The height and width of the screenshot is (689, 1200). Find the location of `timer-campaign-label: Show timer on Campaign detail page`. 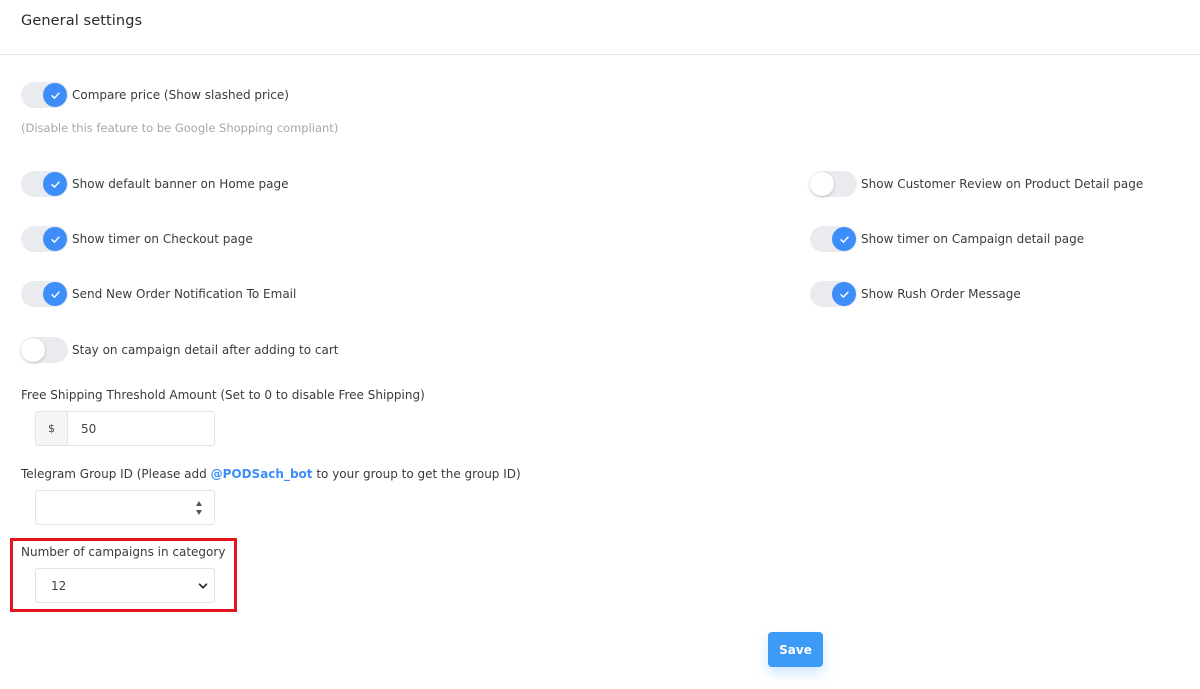

timer-campaign-label: Show timer on Campaign detail page is located at coordinates (973, 239).